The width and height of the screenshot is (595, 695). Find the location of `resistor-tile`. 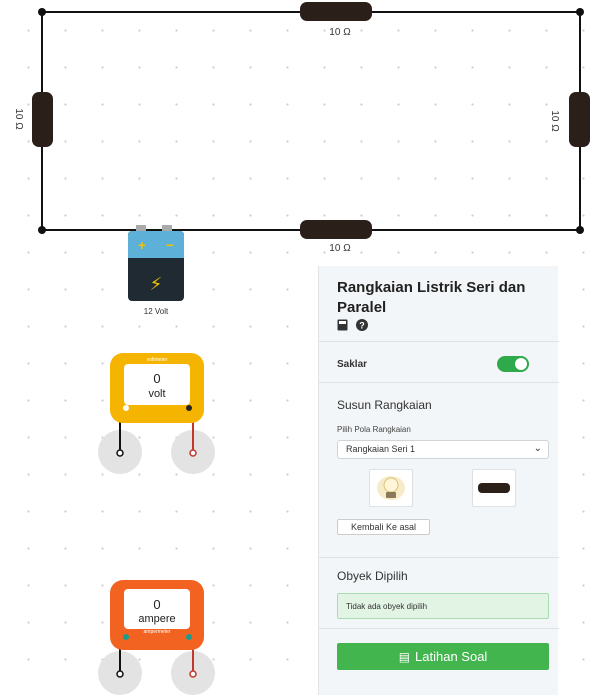

resistor-tile is located at coordinates (494, 488).